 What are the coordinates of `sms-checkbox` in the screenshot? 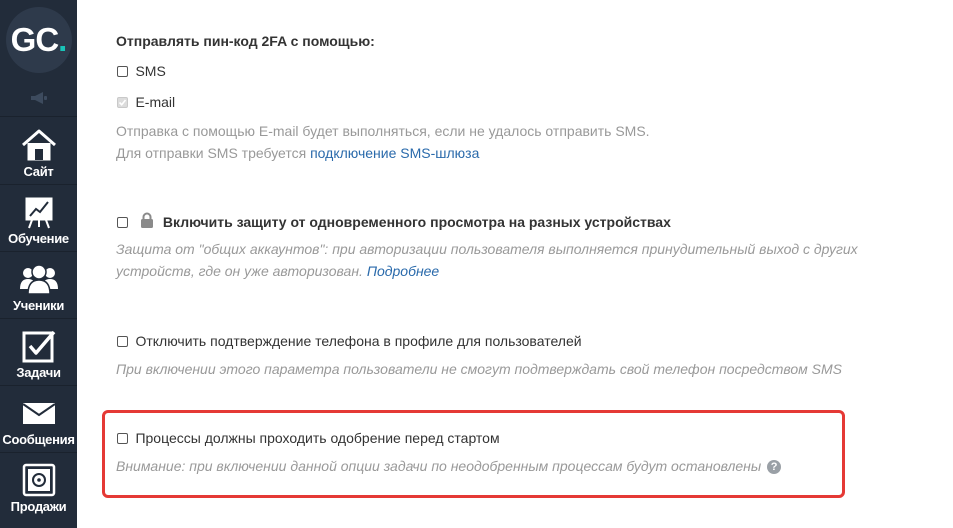 It's located at (122, 72).